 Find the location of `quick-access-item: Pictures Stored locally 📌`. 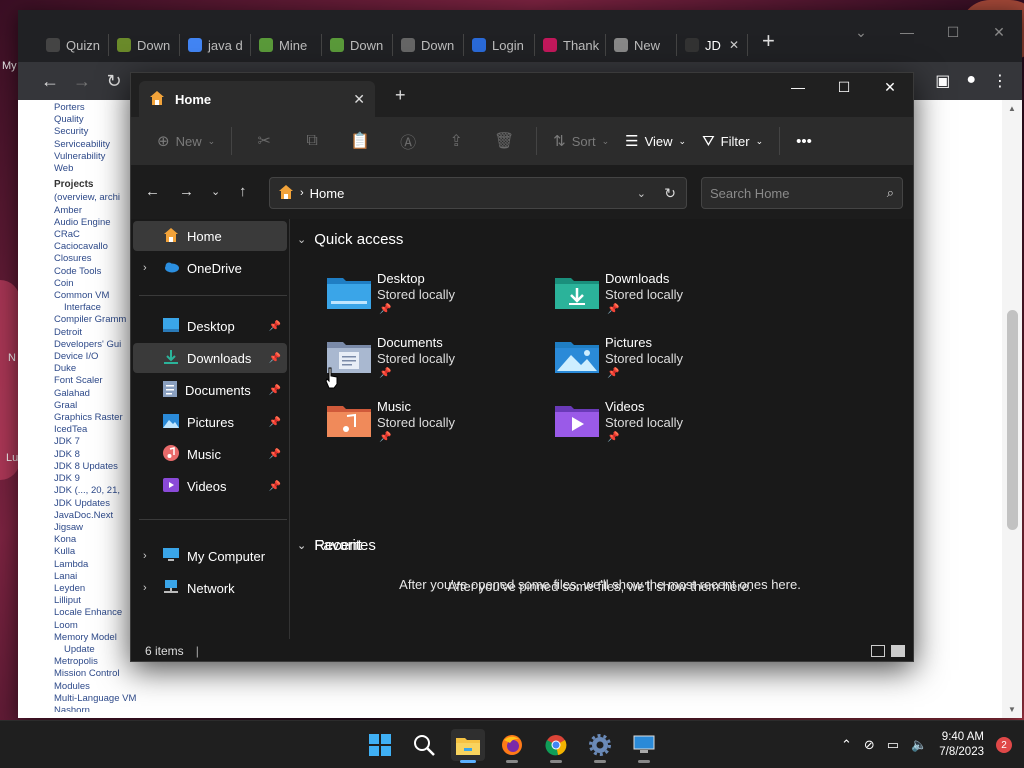

quick-access-item: Pictures Stored locally 📌 is located at coordinates (665, 363).